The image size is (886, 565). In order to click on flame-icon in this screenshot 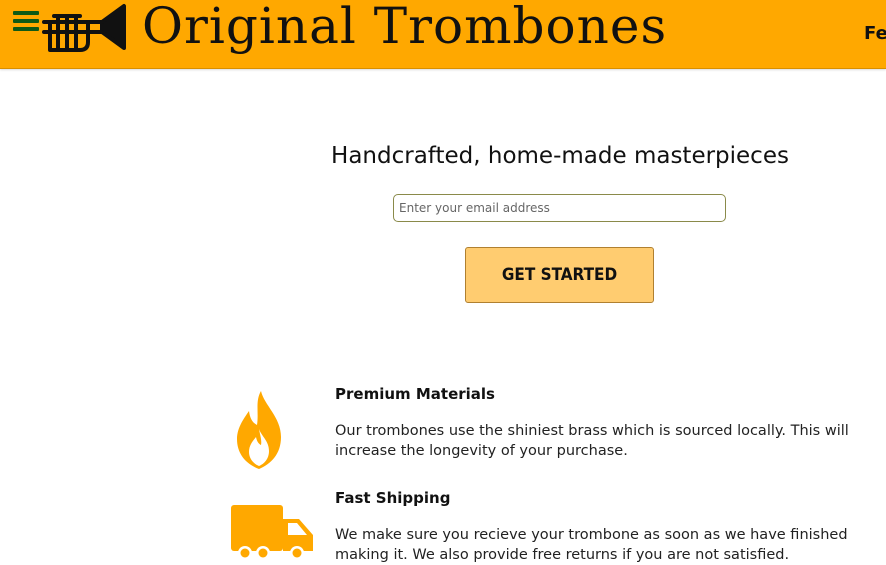, I will do `click(259, 430)`.